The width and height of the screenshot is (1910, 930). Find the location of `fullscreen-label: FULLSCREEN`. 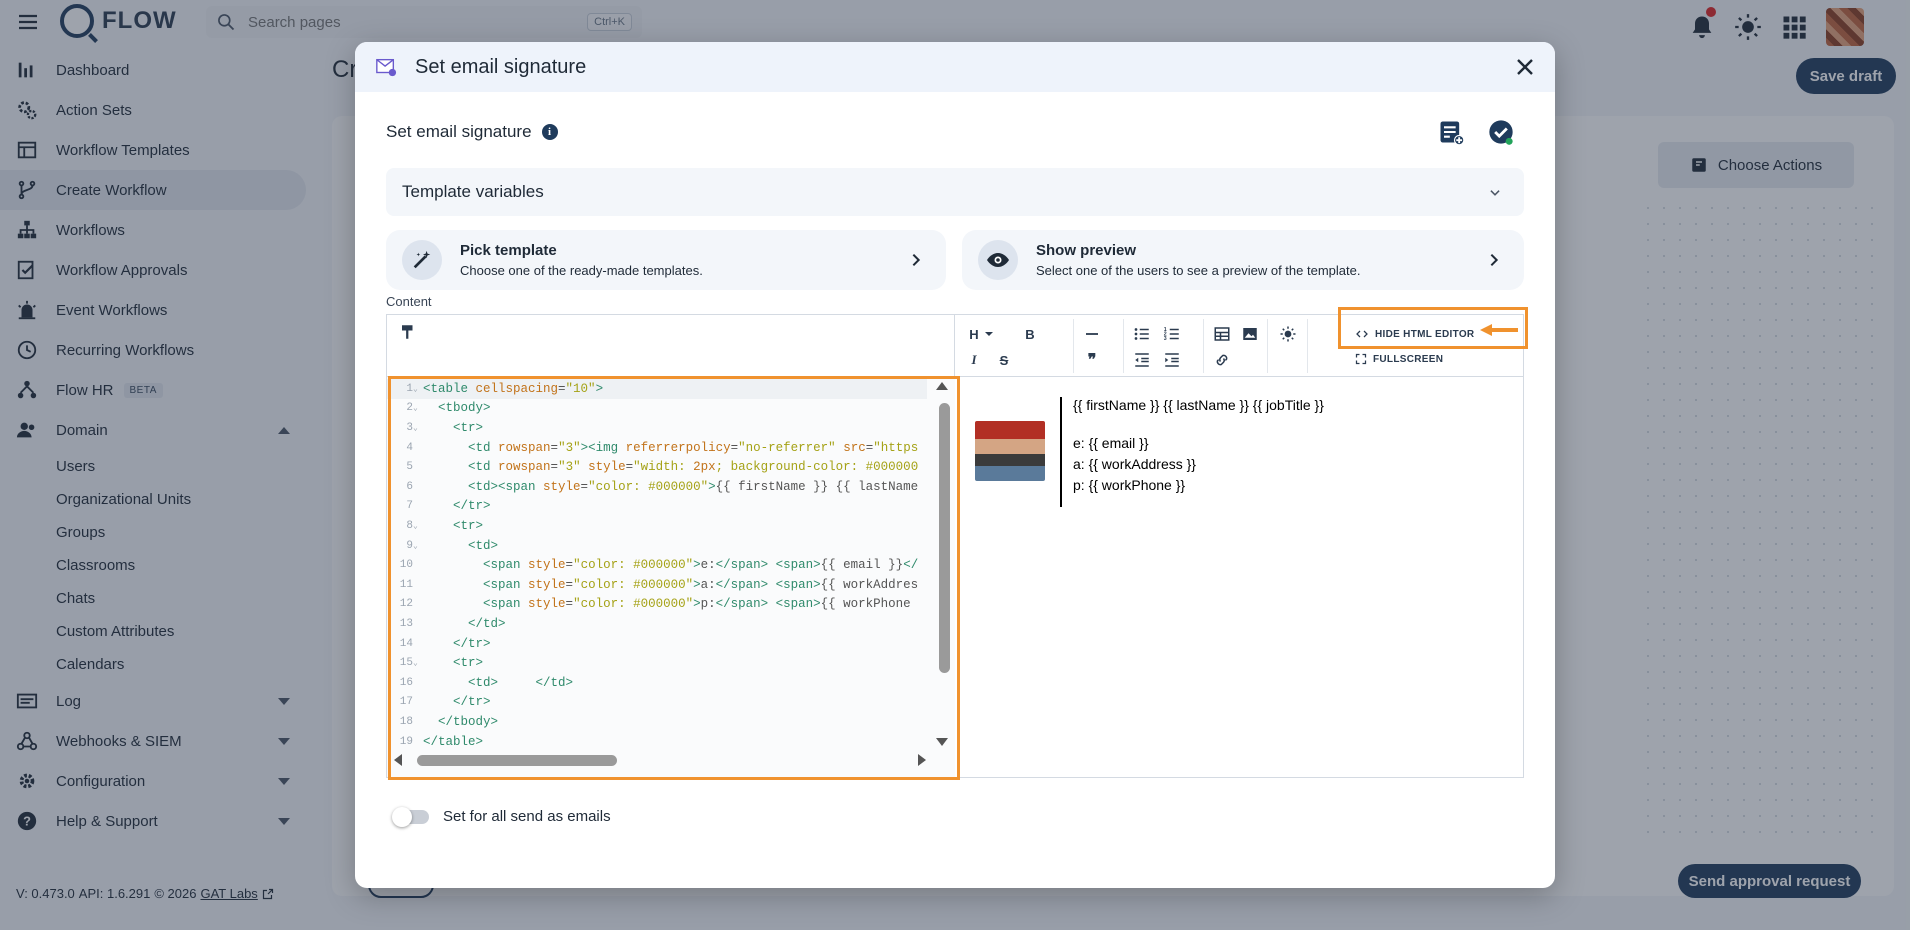

fullscreen-label: FULLSCREEN is located at coordinates (1408, 359).